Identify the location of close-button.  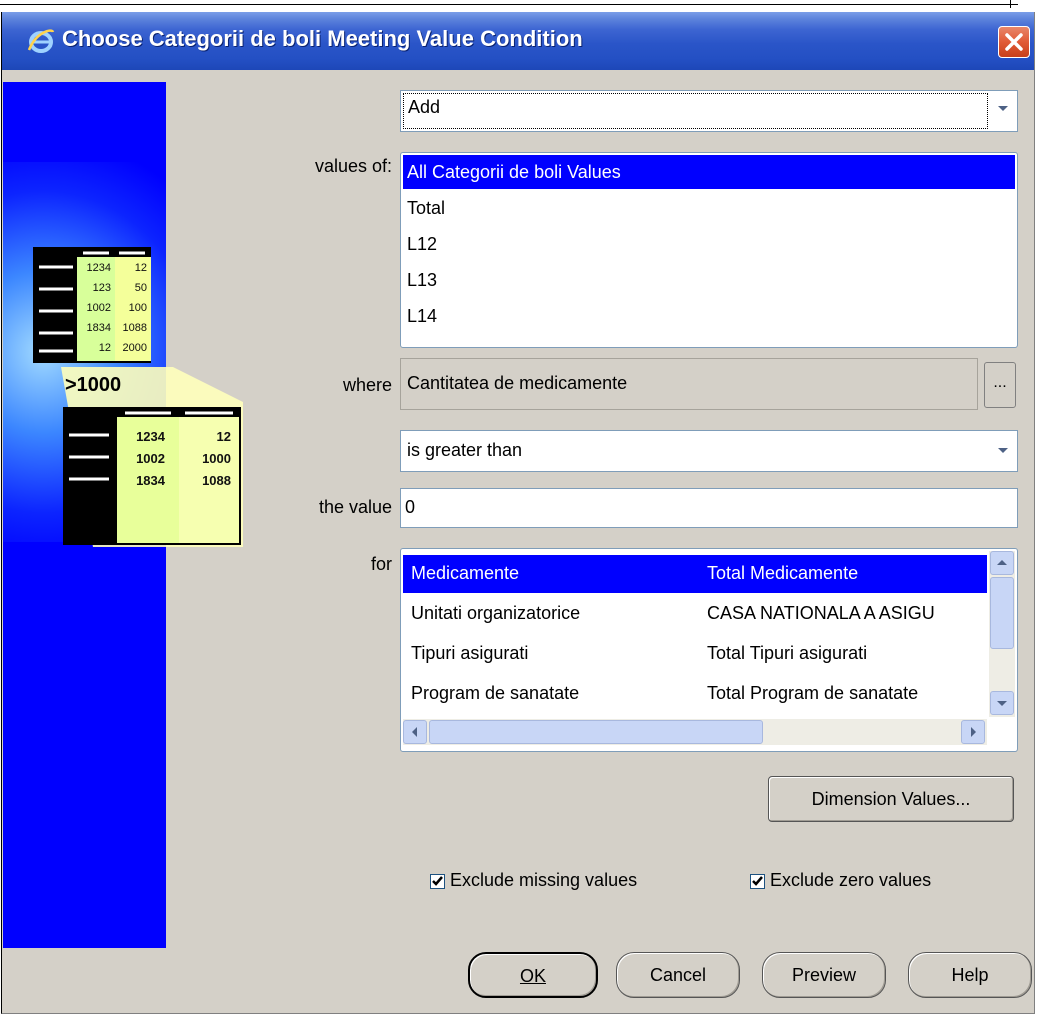
(1014, 42).